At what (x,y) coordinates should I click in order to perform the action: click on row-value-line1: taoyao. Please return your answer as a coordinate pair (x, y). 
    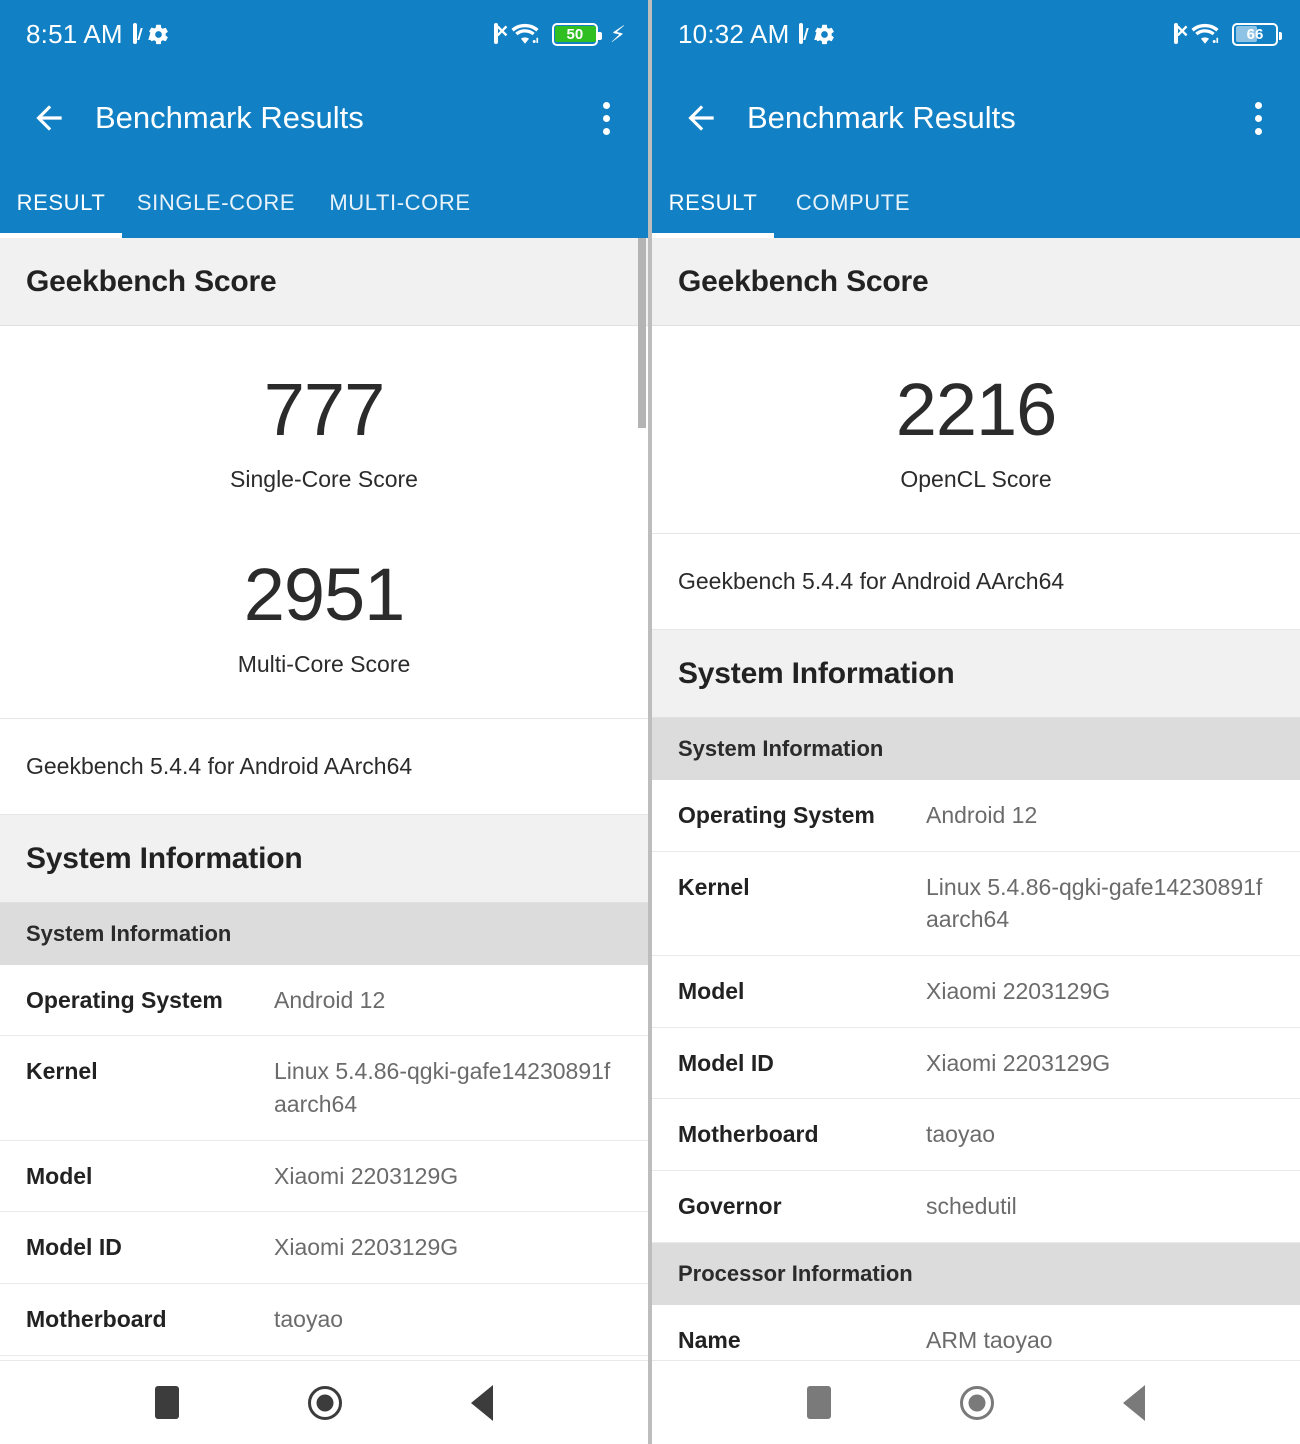
    Looking at the image, I should click on (309, 1319).